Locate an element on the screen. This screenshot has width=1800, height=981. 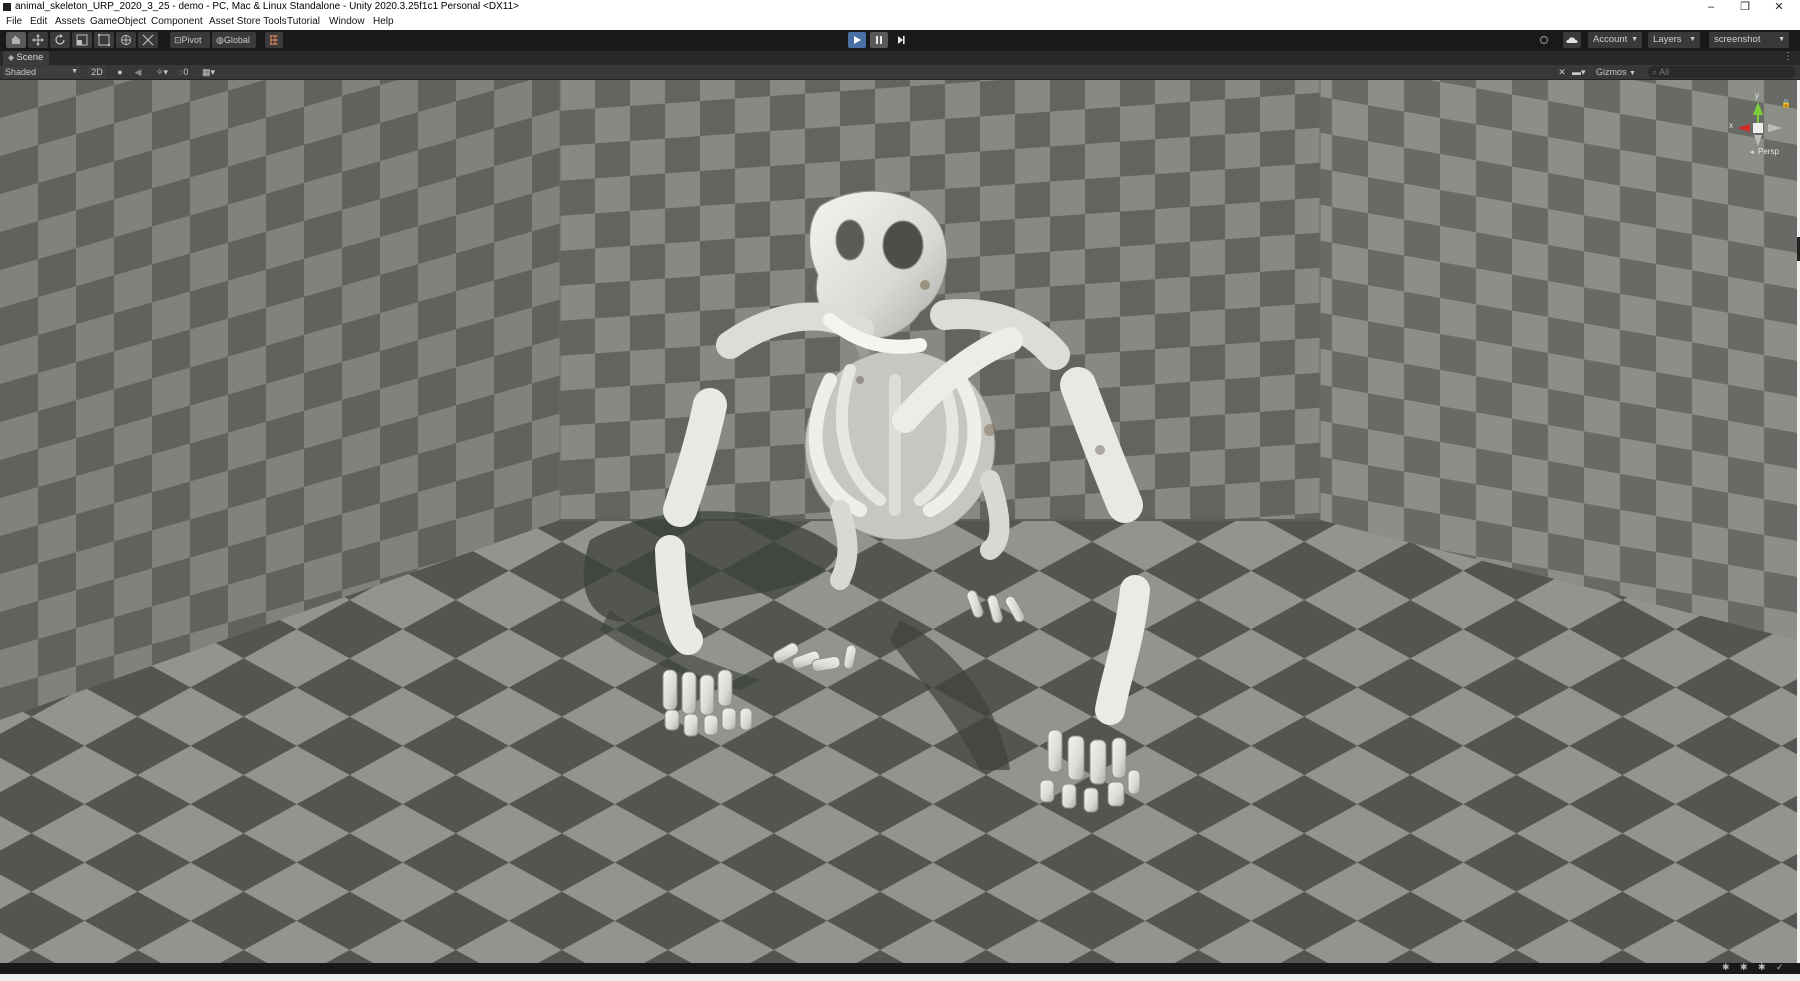
menu-gameobject: GameObject is located at coordinates (118, 21).